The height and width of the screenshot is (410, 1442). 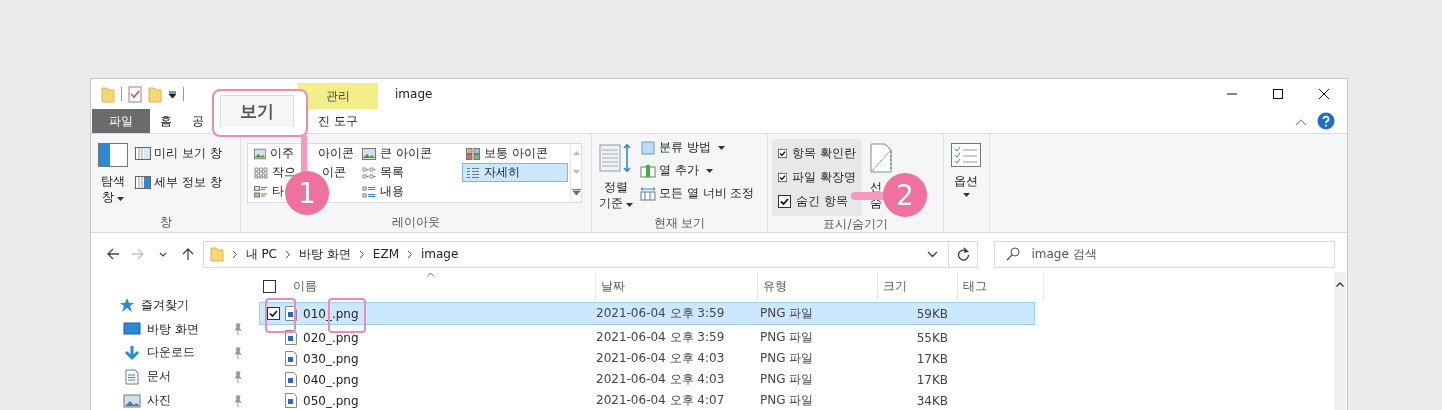 What do you see at coordinates (113, 176) in the screenshot?
I see `navigation-pane-button: 탐색 창` at bounding box center [113, 176].